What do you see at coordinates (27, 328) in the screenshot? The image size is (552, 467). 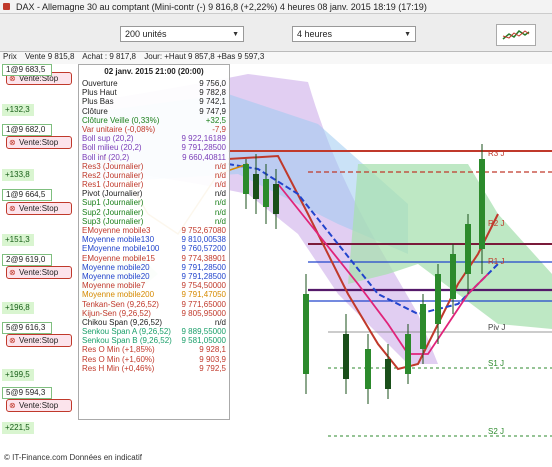 I see `order-level: 5@9 616,3` at bounding box center [27, 328].